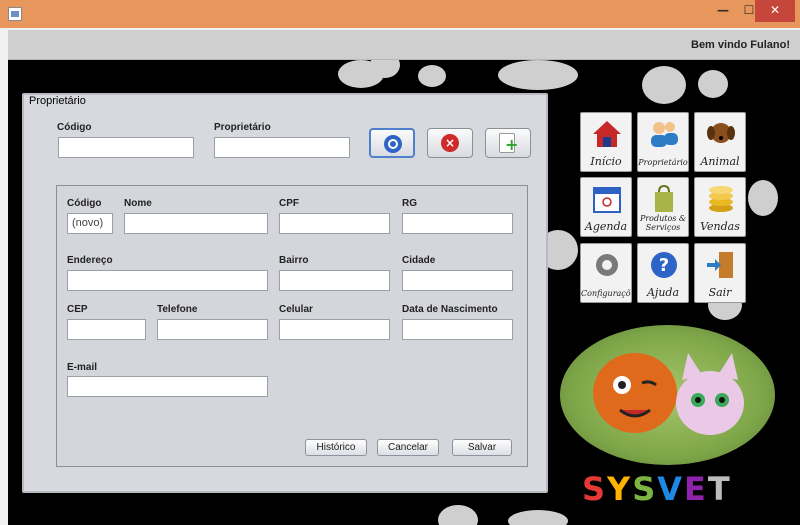 The image size is (800, 525). Describe the element at coordinates (720, 226) in the screenshot. I see `menu-vendas-label: Vendas` at that location.